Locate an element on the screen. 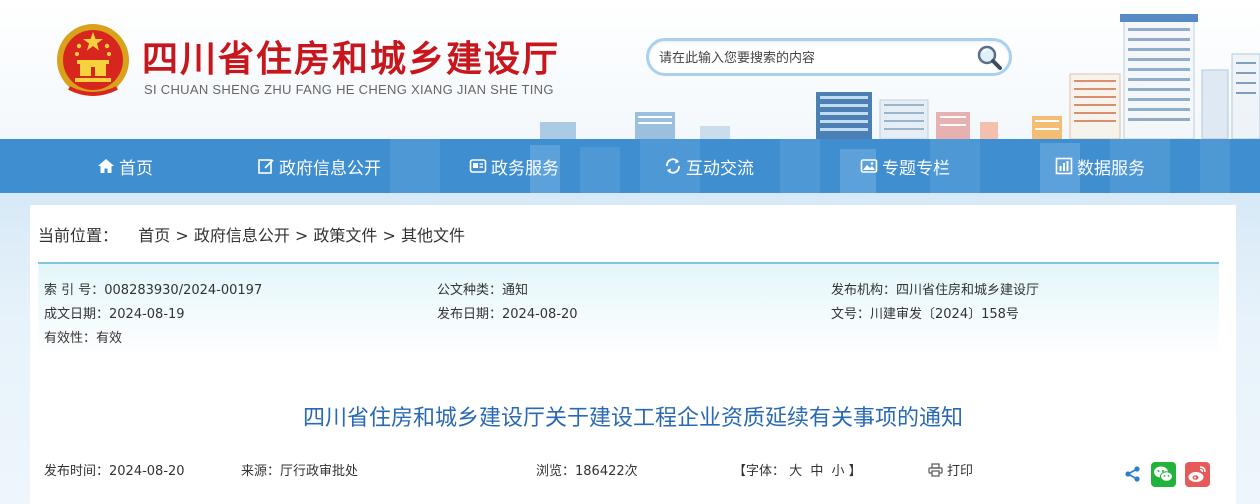 This screenshot has width=1260, height=504. chart-icon is located at coordinates (1064, 166).